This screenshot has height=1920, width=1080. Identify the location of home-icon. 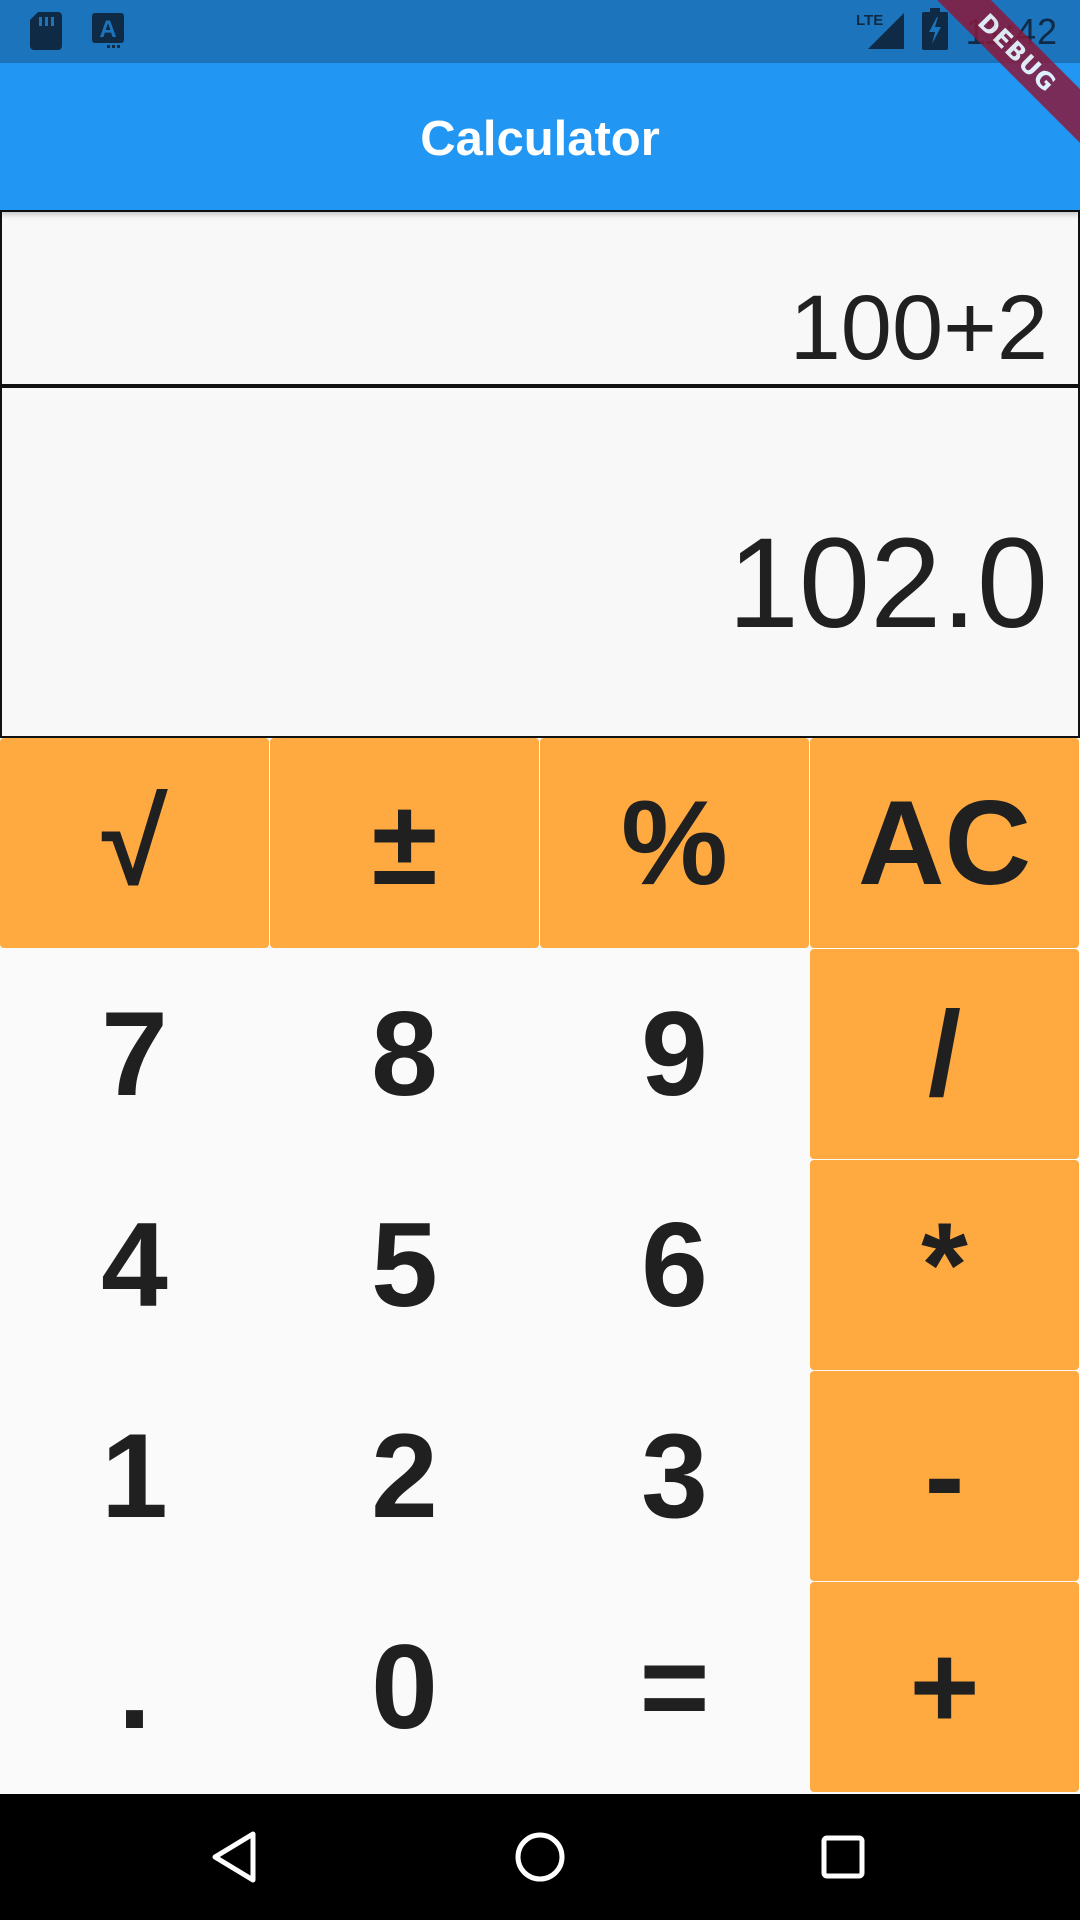
(540, 1857).